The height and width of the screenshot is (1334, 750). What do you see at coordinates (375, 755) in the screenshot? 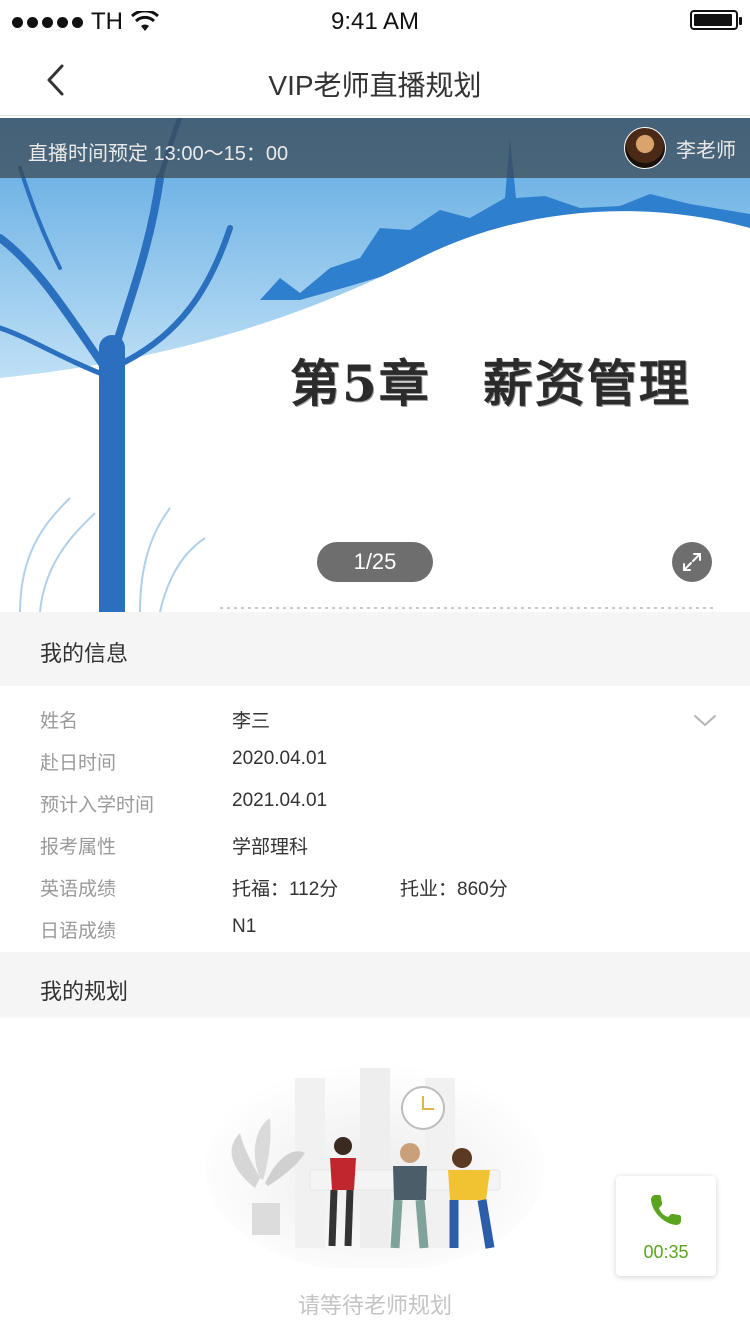
I see `info-row-arrival: 赴日时间 2020.04.01` at bounding box center [375, 755].